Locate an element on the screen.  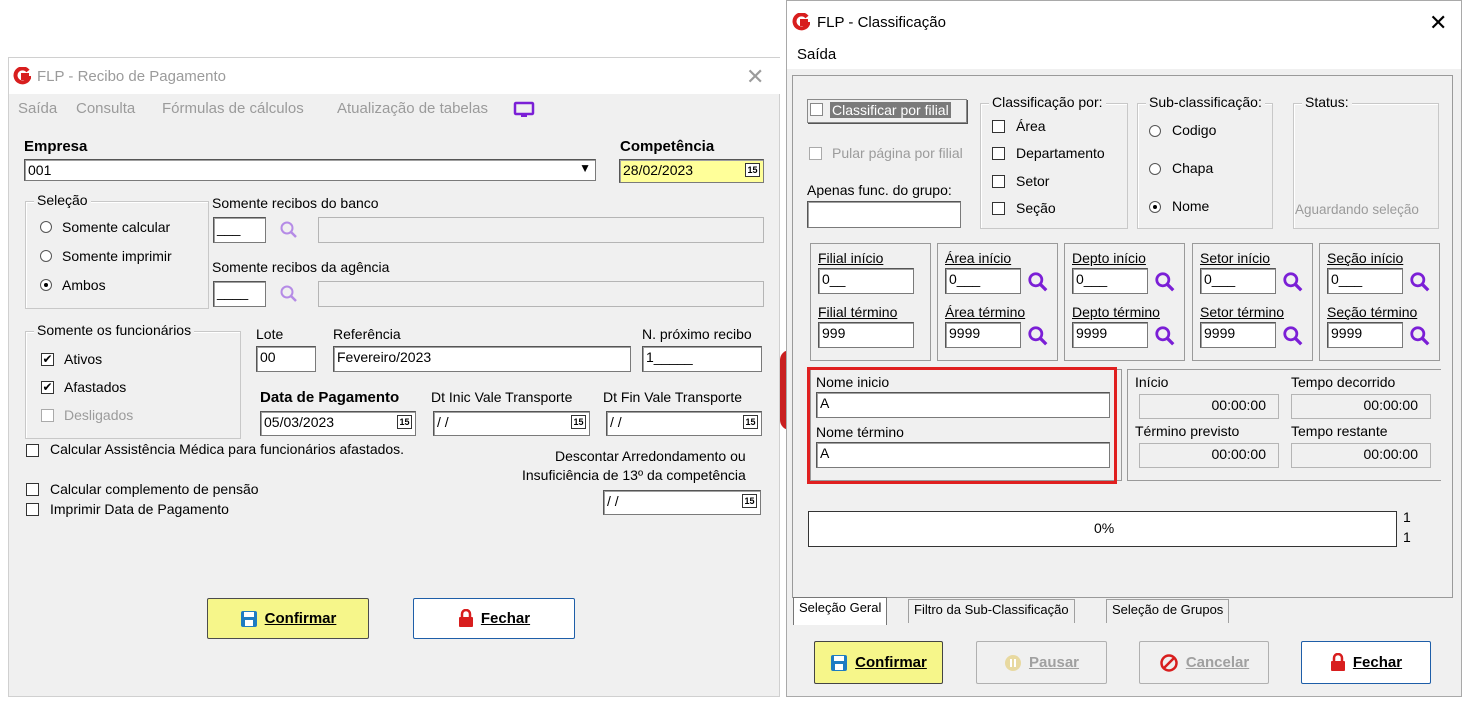
monitor-icon is located at coordinates (524, 110).